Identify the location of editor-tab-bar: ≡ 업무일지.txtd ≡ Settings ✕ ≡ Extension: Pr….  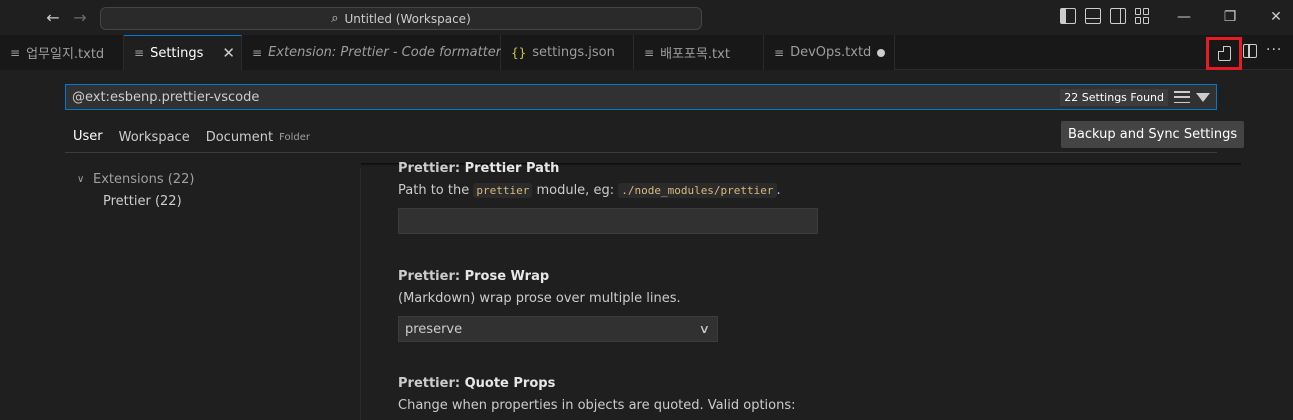
(646, 52).